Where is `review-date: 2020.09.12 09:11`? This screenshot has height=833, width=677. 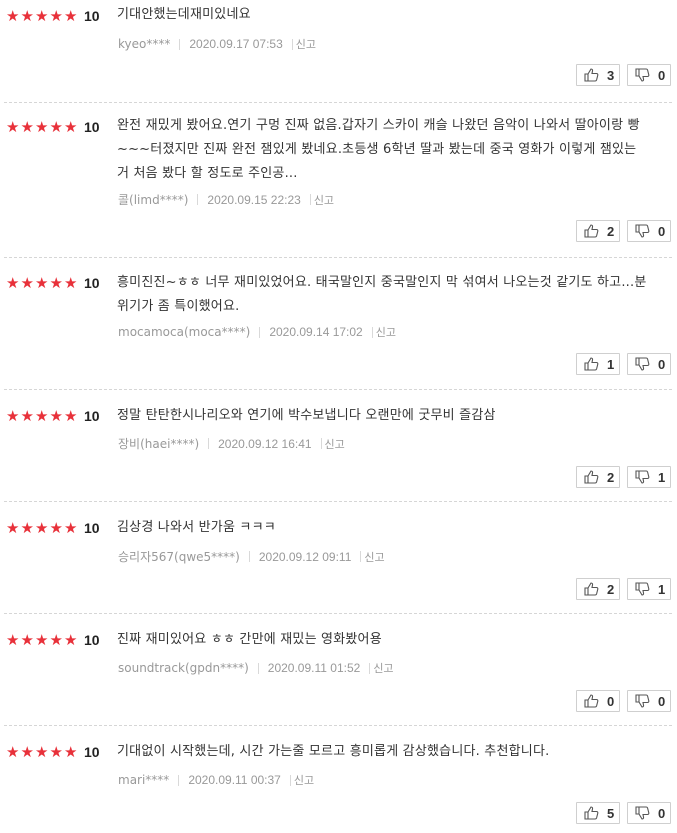 review-date: 2020.09.12 09:11 is located at coordinates (305, 556).